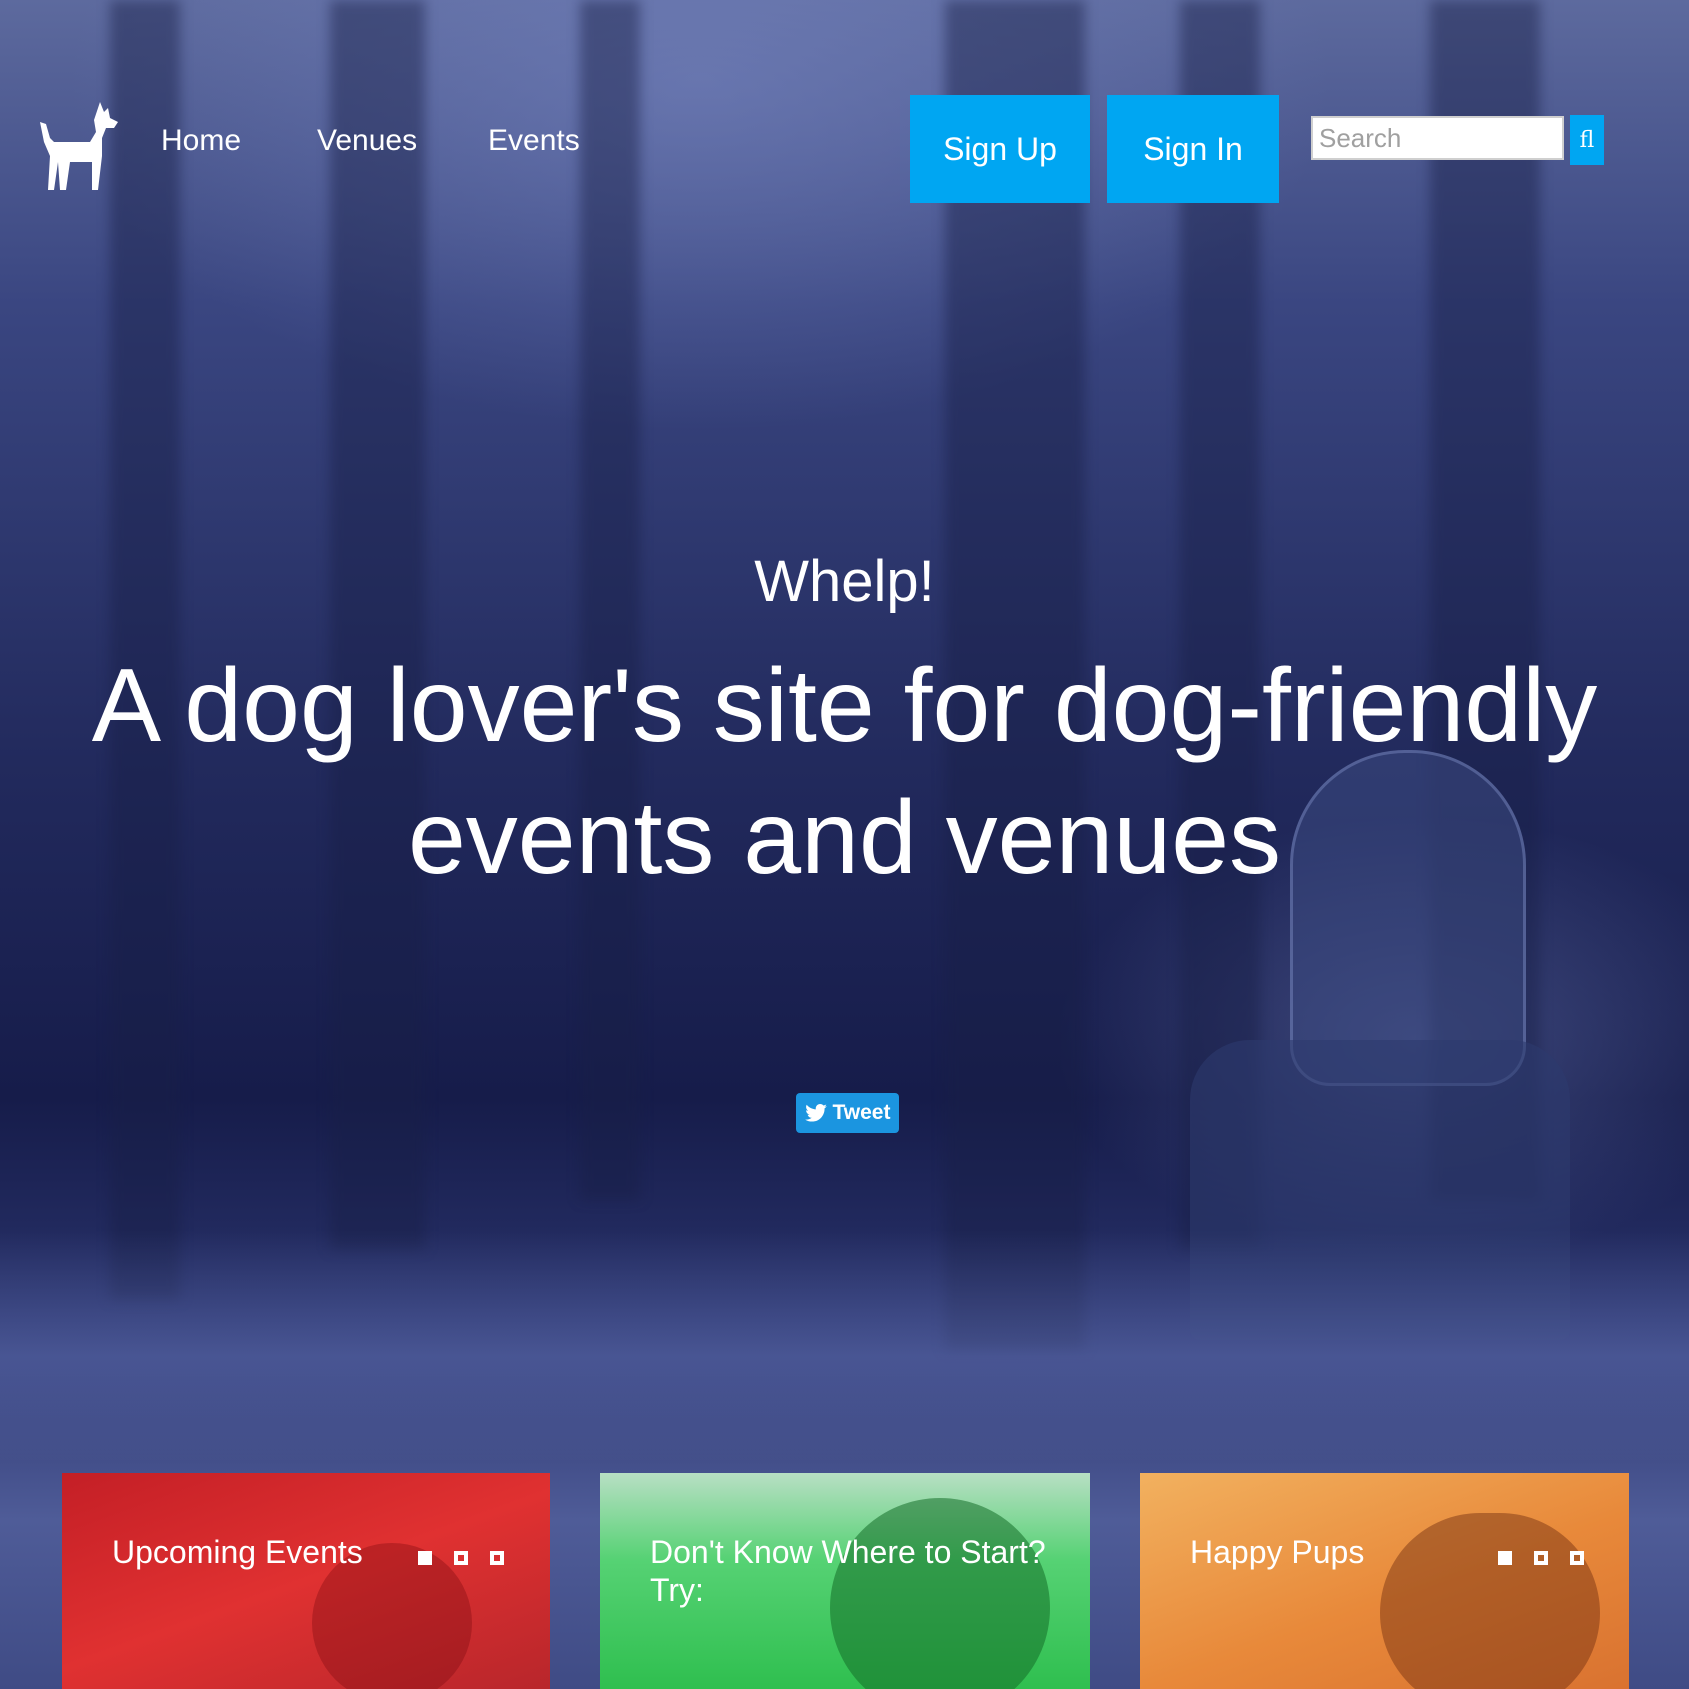  Describe the element at coordinates (1193, 149) in the screenshot. I see `sign-in-button: Sign In` at that location.